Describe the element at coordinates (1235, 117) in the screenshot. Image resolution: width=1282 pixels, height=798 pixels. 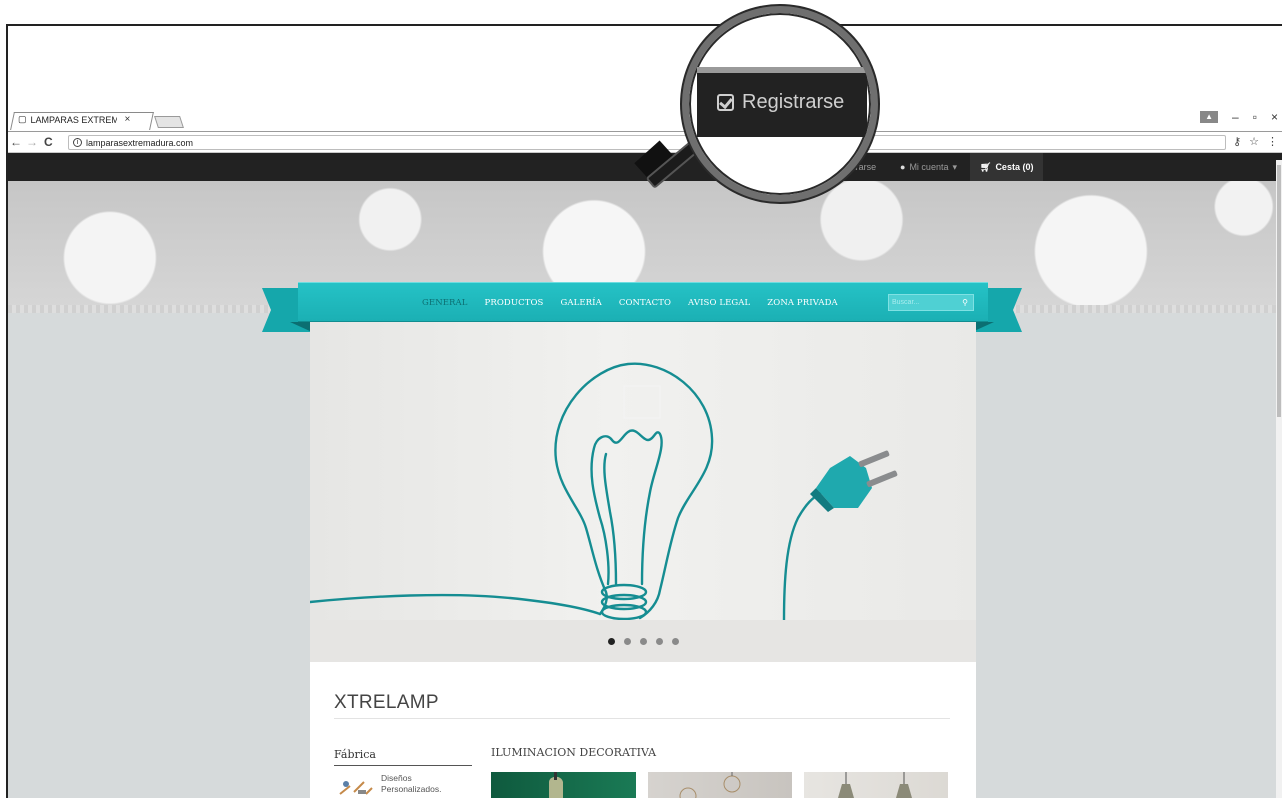
I see `minimize-icon: –` at that location.